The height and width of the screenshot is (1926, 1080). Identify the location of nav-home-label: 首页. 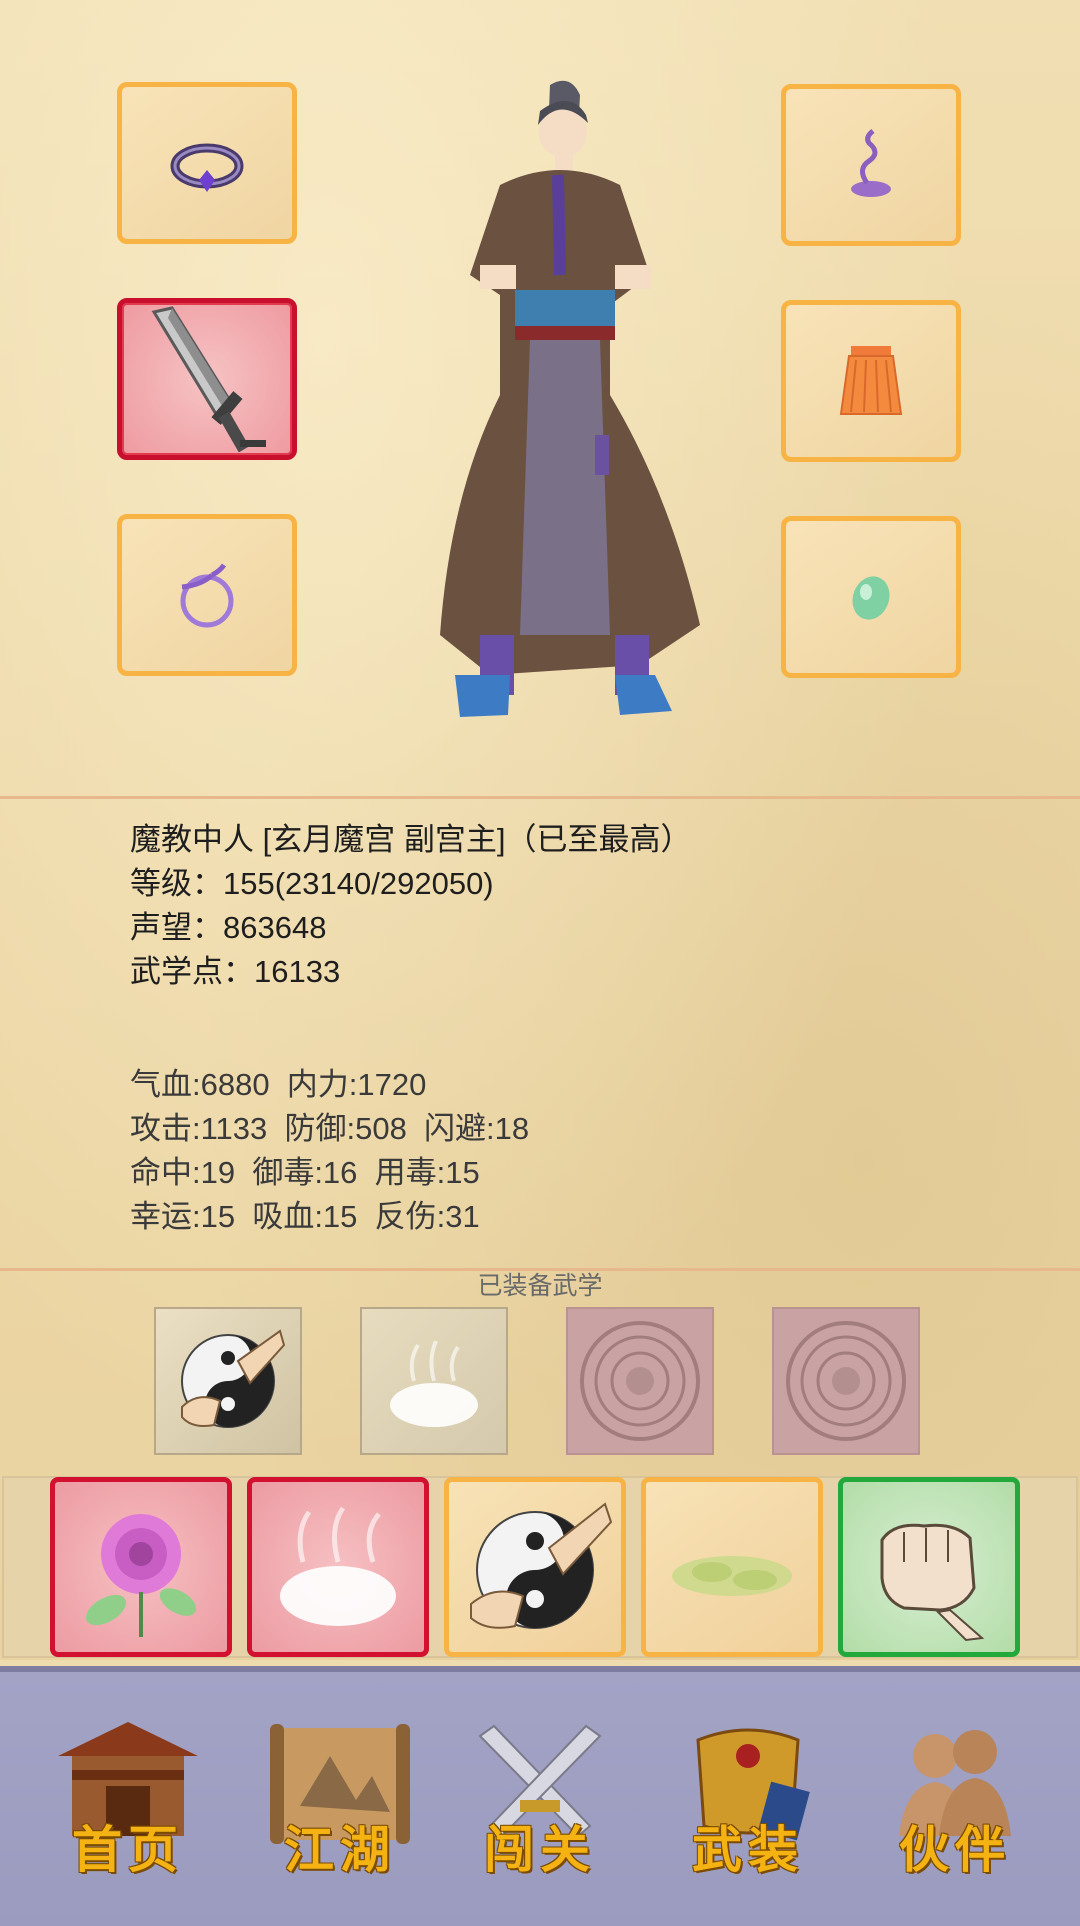
(128, 1849).